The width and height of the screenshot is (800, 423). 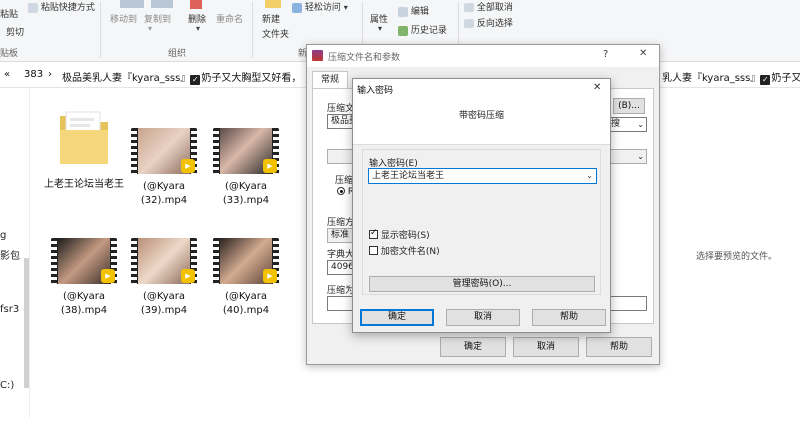 What do you see at coordinates (10, 254) in the screenshot?
I see `nav-item: 影包` at bounding box center [10, 254].